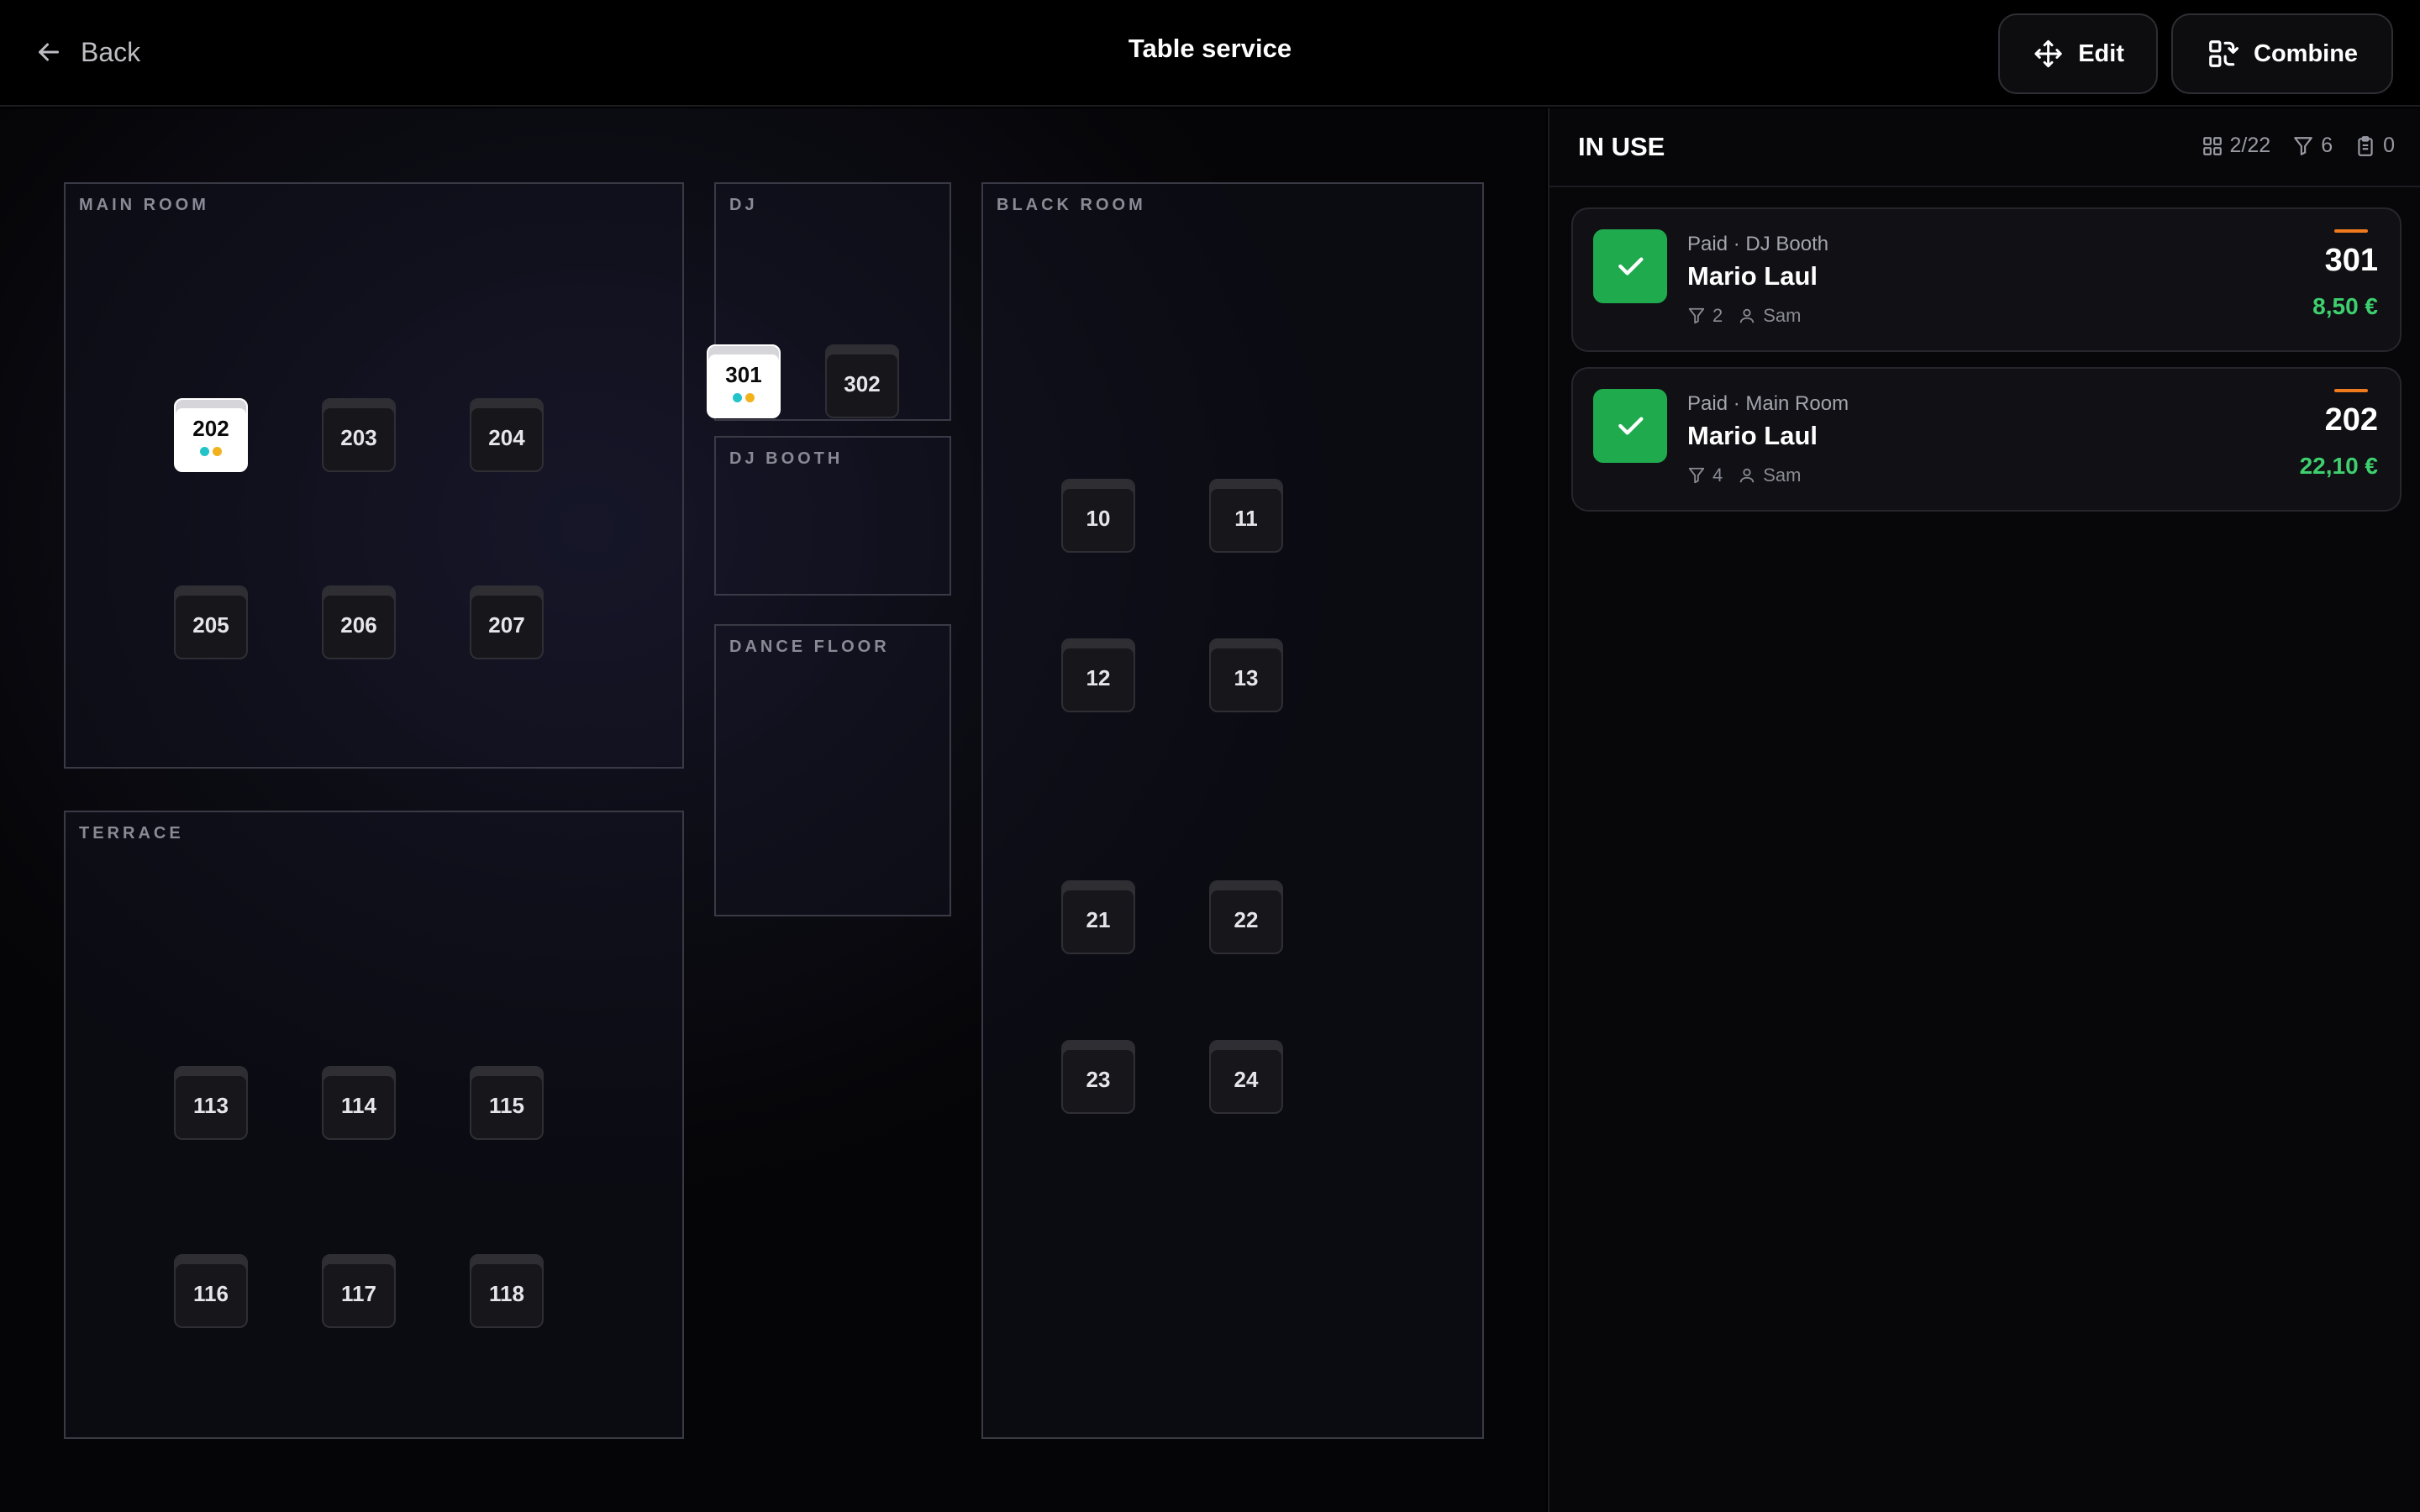 This screenshot has width=2420, height=1512. What do you see at coordinates (1098, 1077) in the screenshot?
I see `table-23: 23` at bounding box center [1098, 1077].